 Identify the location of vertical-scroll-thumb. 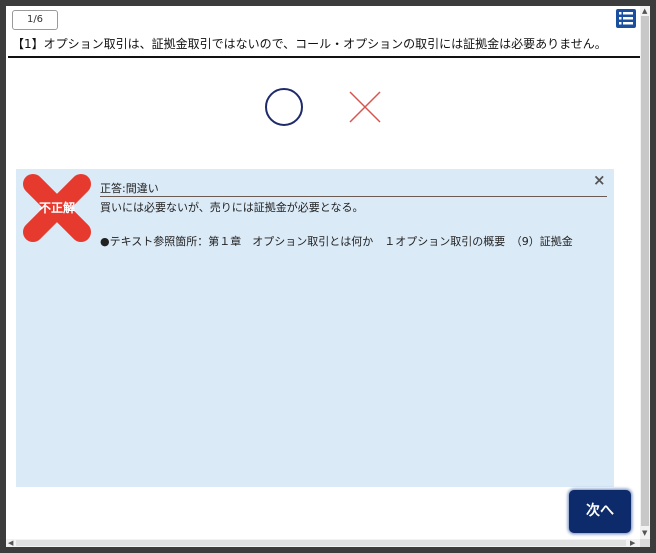
(645, 271).